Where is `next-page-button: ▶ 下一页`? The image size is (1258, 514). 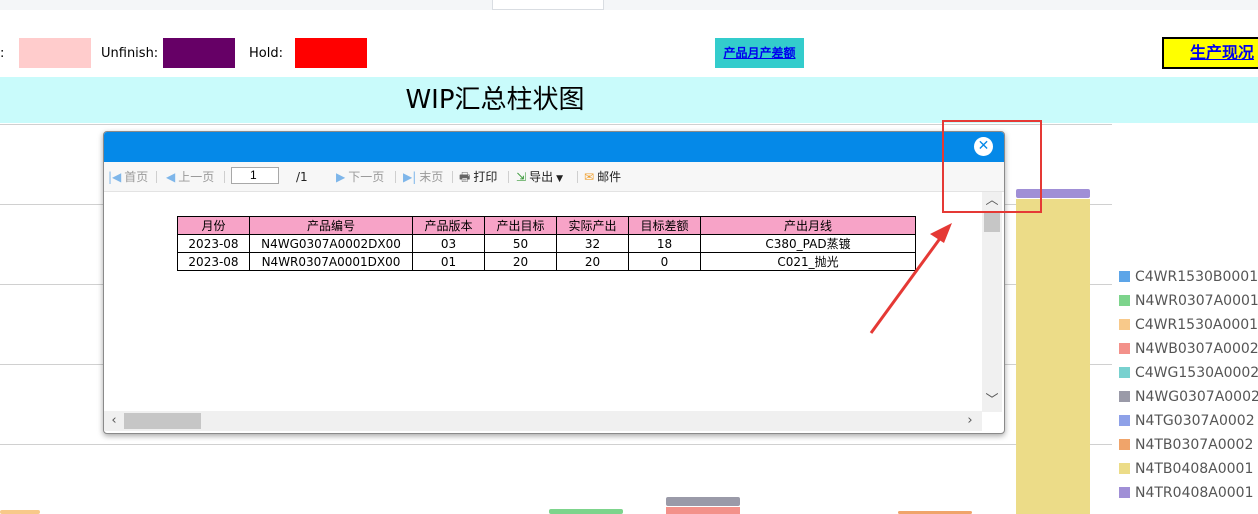 next-page-button: ▶ 下一页 is located at coordinates (360, 177).